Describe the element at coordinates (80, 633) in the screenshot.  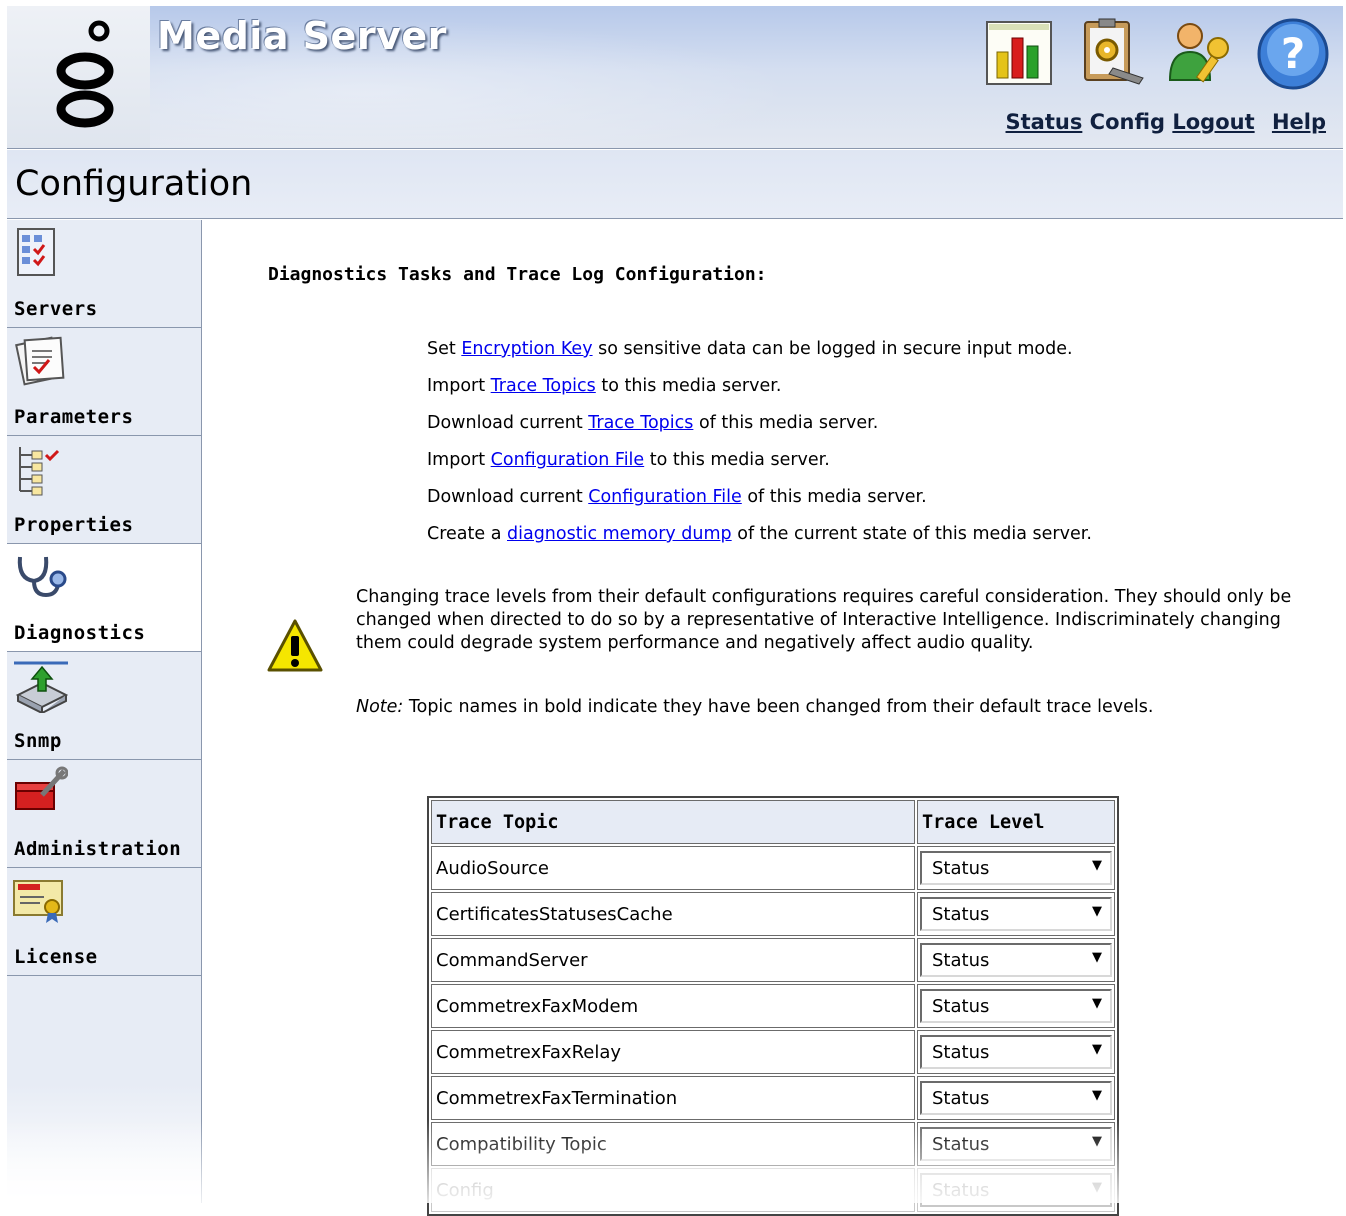
I see `sidebar-item-label: Diagnostics` at that location.